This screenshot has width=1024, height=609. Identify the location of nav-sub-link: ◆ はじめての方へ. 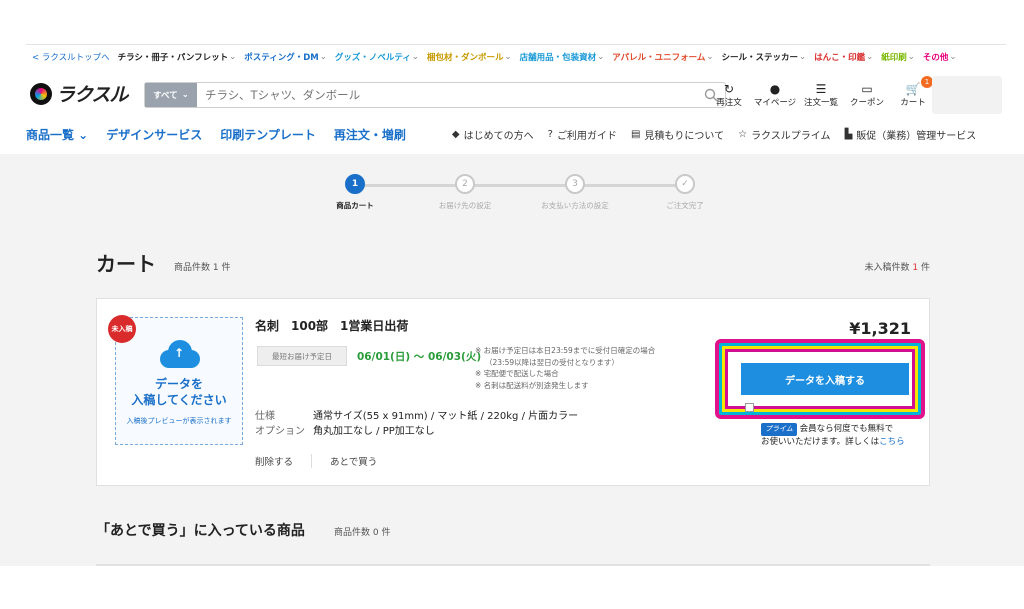
(493, 134).